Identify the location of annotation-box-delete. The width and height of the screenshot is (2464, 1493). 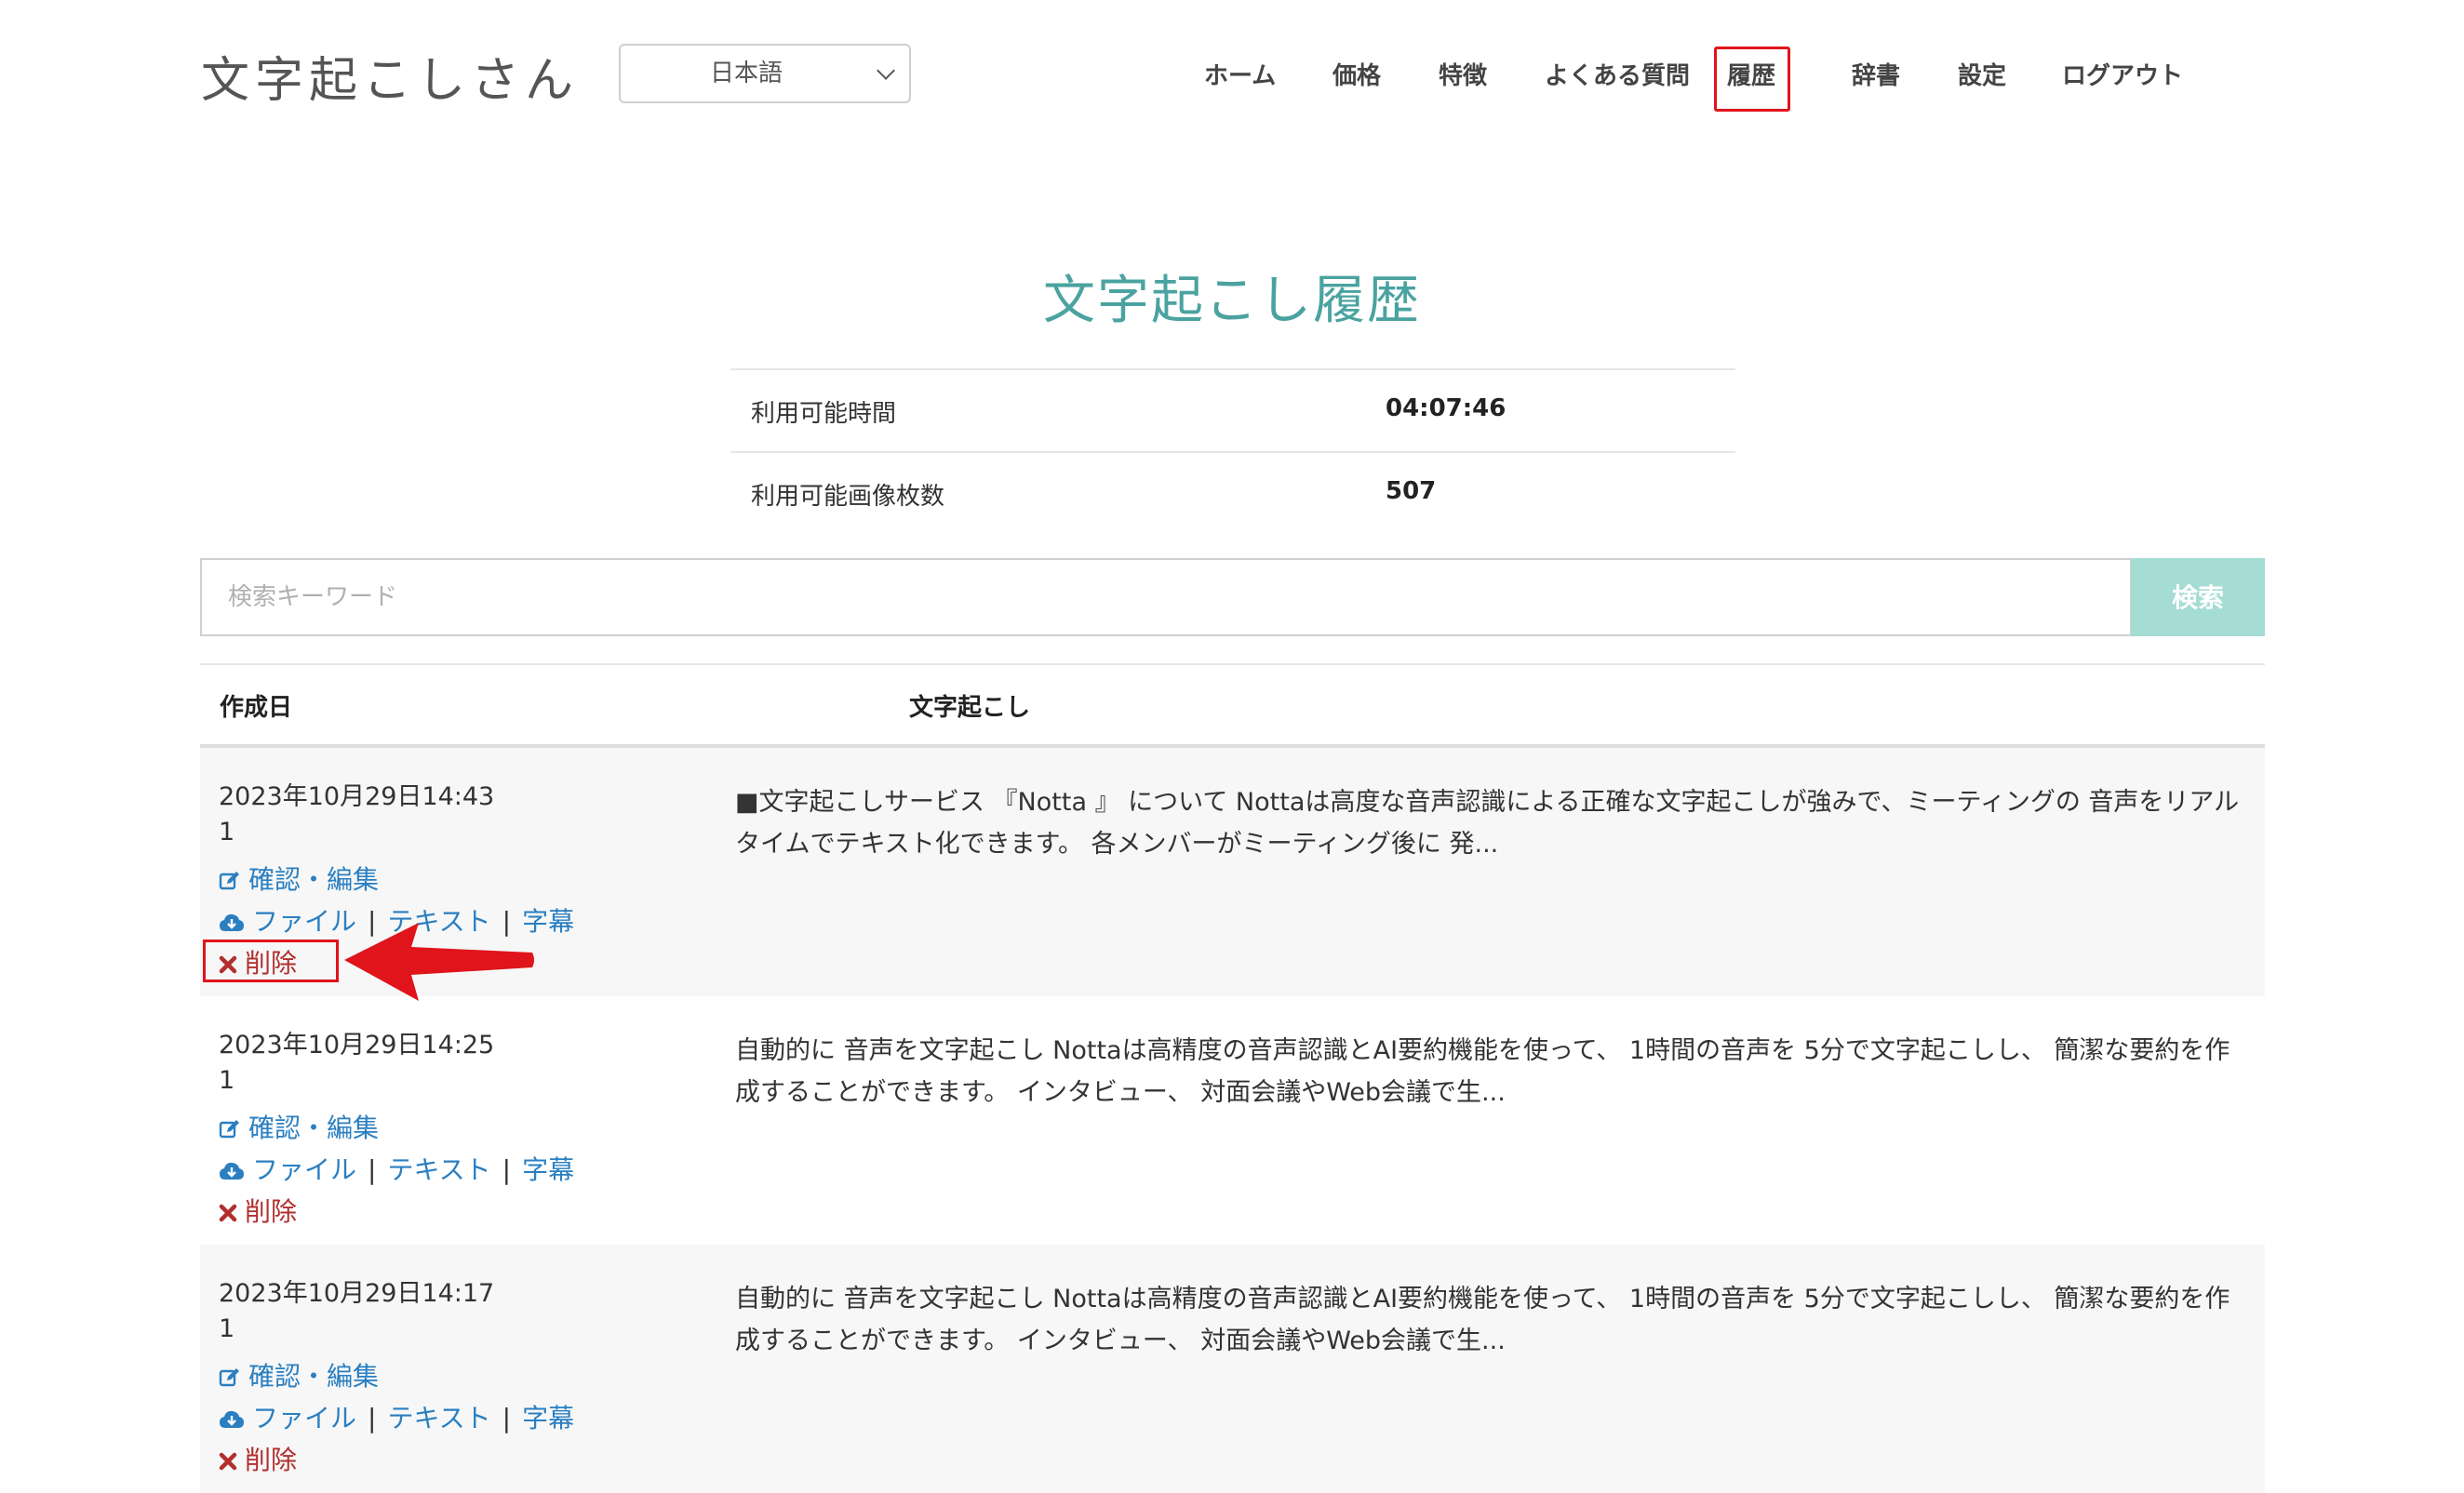
(271, 961).